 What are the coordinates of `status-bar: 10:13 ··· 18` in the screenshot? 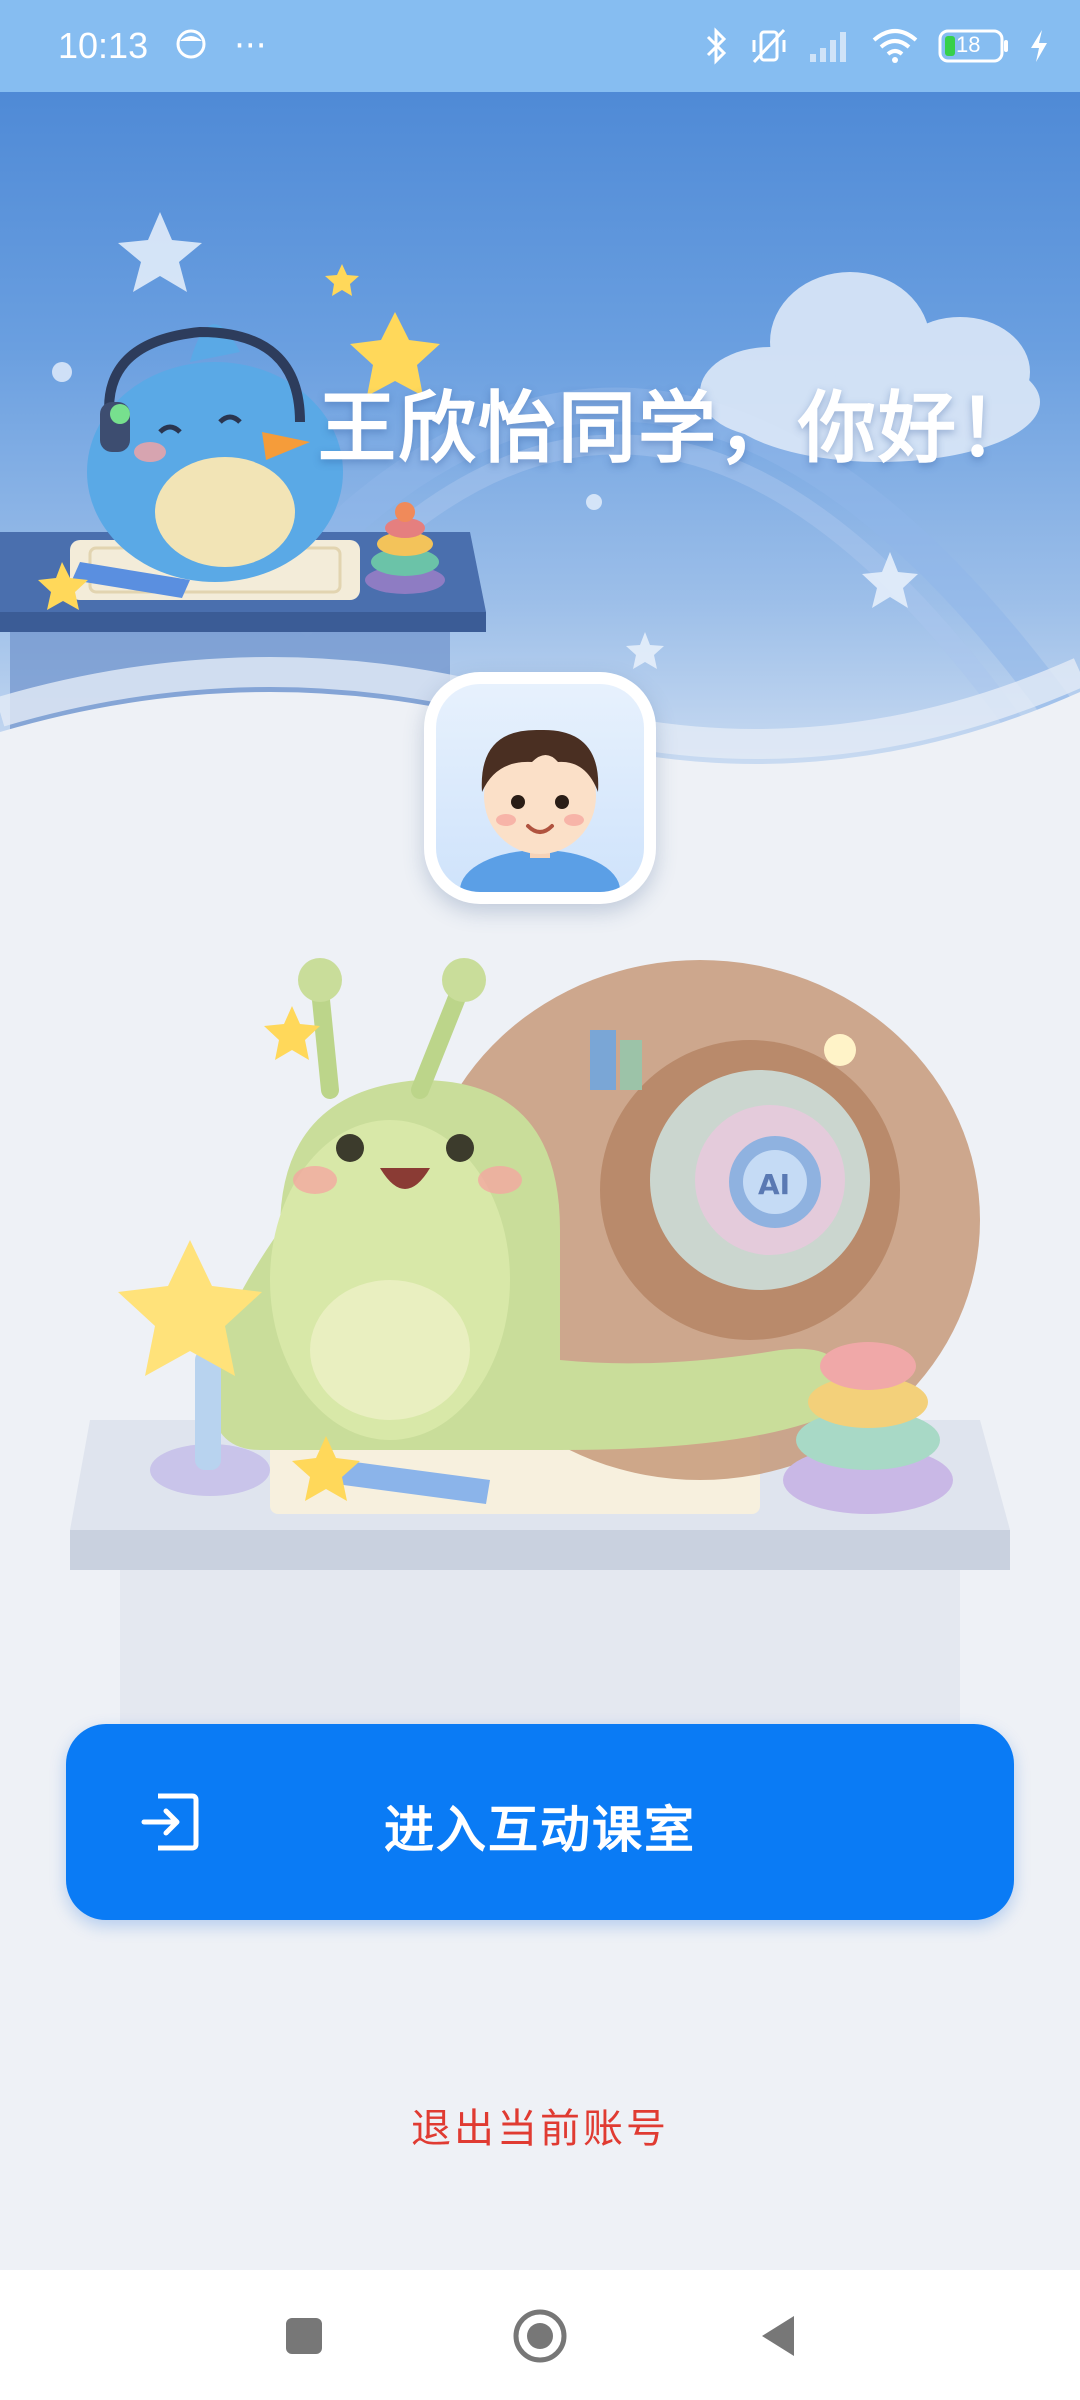 It's located at (540, 46).